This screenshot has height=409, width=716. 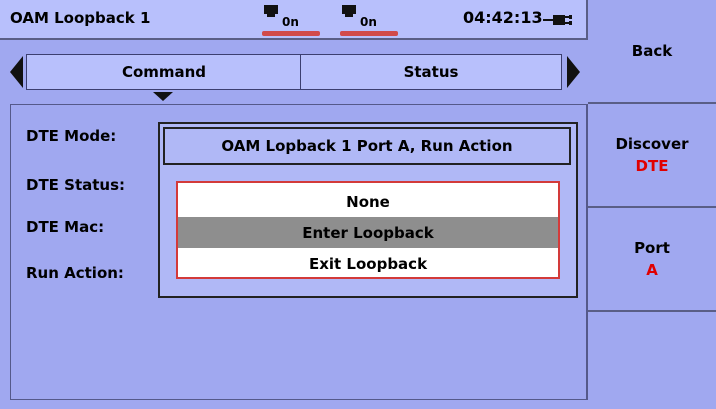 I want to click on option-enter-loopback: Enter Loopback, so click(x=368, y=232).